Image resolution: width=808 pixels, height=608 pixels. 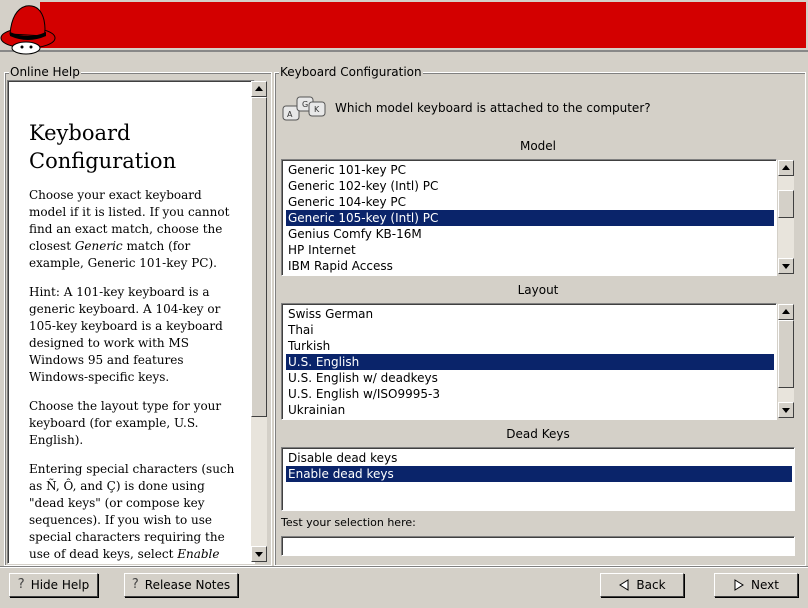 What do you see at coordinates (348, 522) in the screenshot?
I see `test-label: Test your selection here:` at bounding box center [348, 522].